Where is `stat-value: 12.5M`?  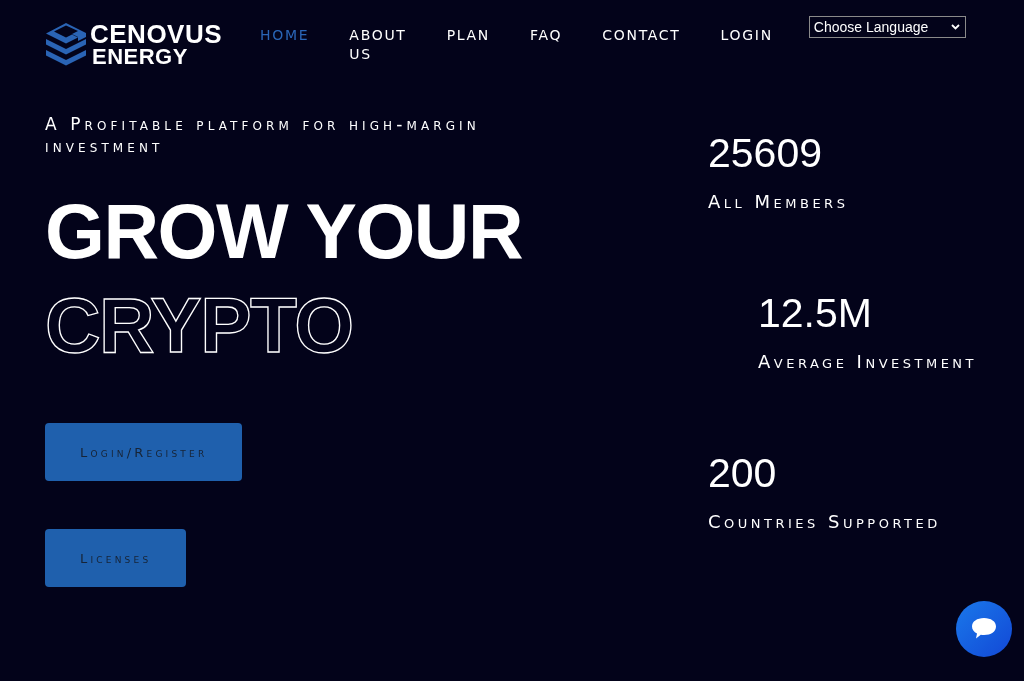 stat-value: 12.5M is located at coordinates (815, 313).